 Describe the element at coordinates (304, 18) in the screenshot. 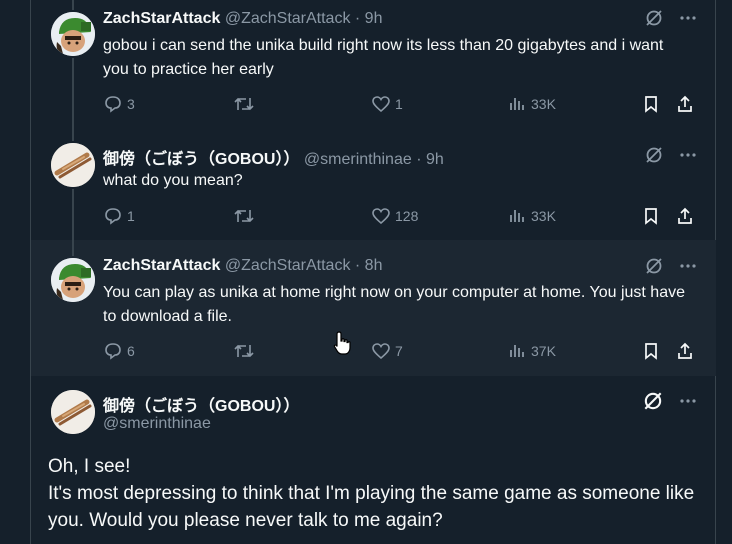

I see `author-meta: @ZachStarAttack · 9h` at that location.